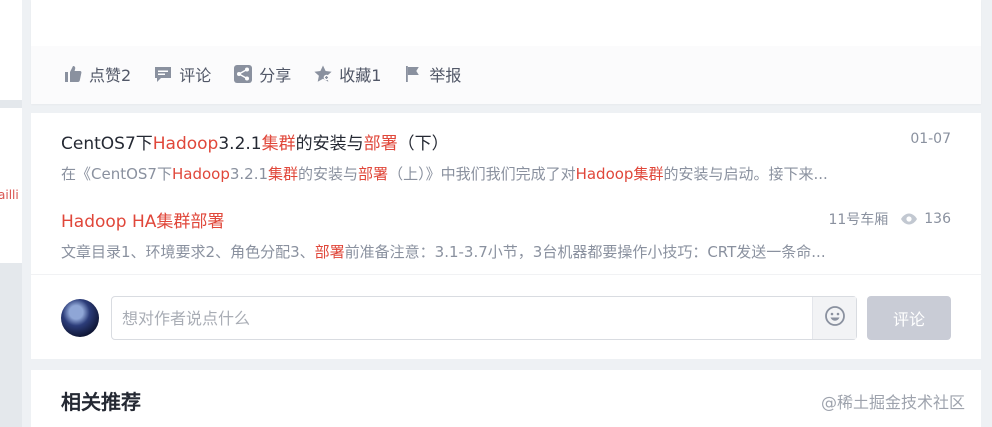  Describe the element at coordinates (11, 185) in the screenshot. I see `left-card-mid: ailli` at that location.